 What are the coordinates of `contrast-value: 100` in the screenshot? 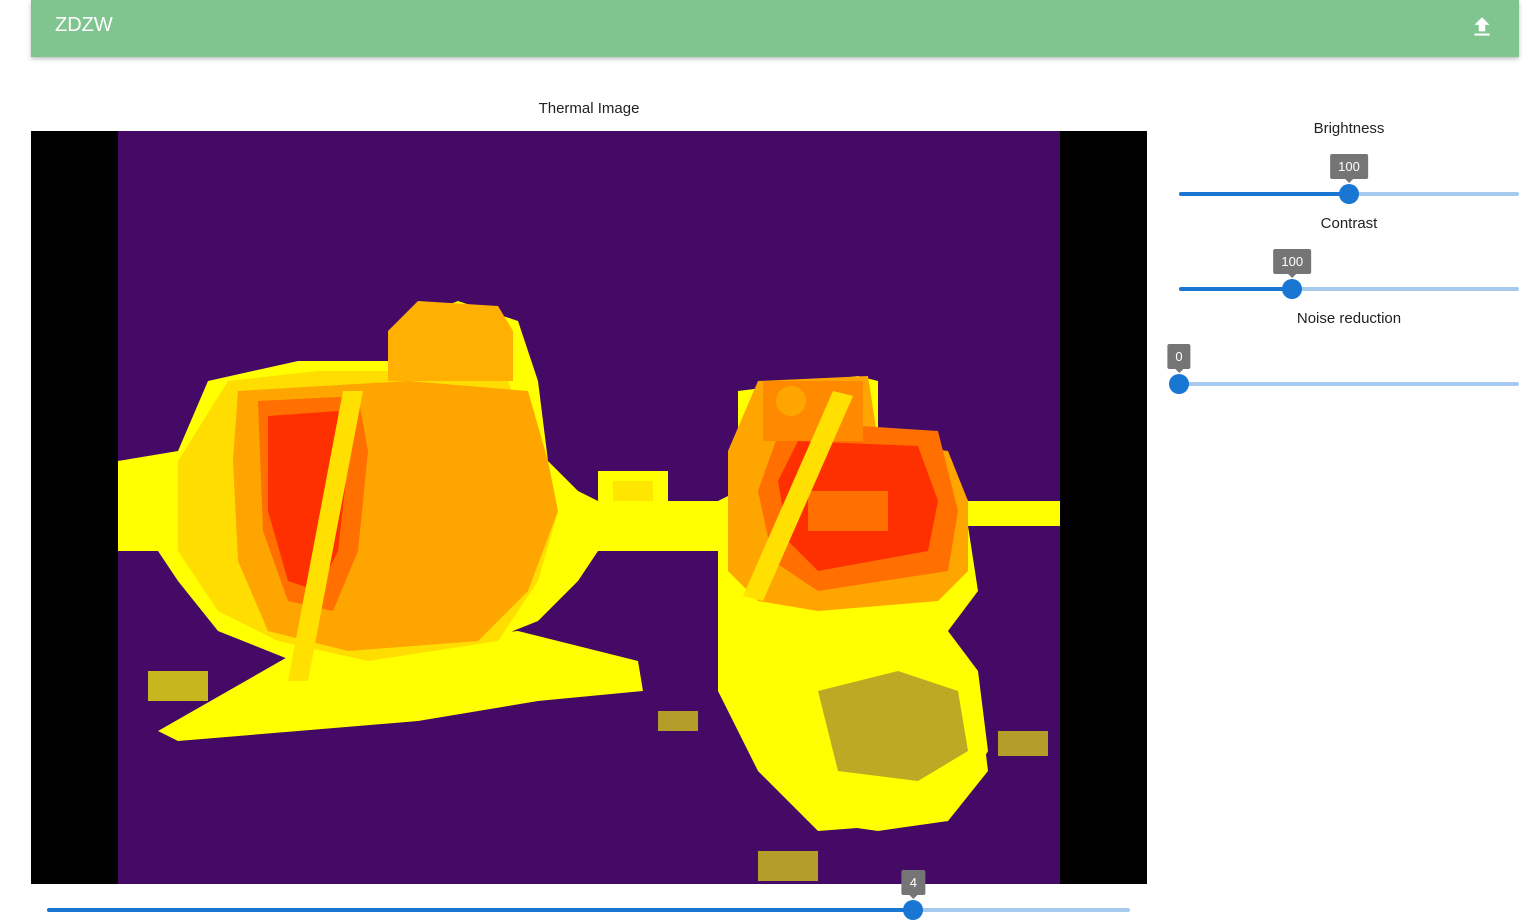 It's located at (1292, 263).